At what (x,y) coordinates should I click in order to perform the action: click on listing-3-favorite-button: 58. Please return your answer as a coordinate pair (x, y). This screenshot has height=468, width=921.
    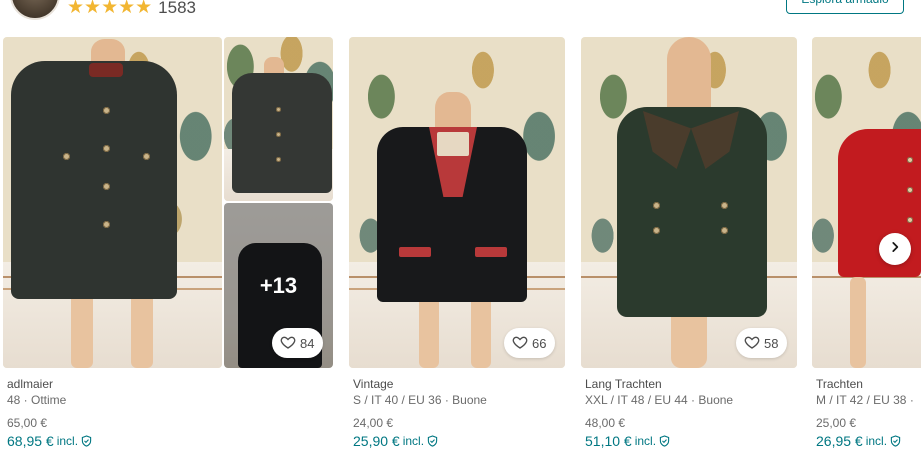
    Looking at the image, I should click on (762, 343).